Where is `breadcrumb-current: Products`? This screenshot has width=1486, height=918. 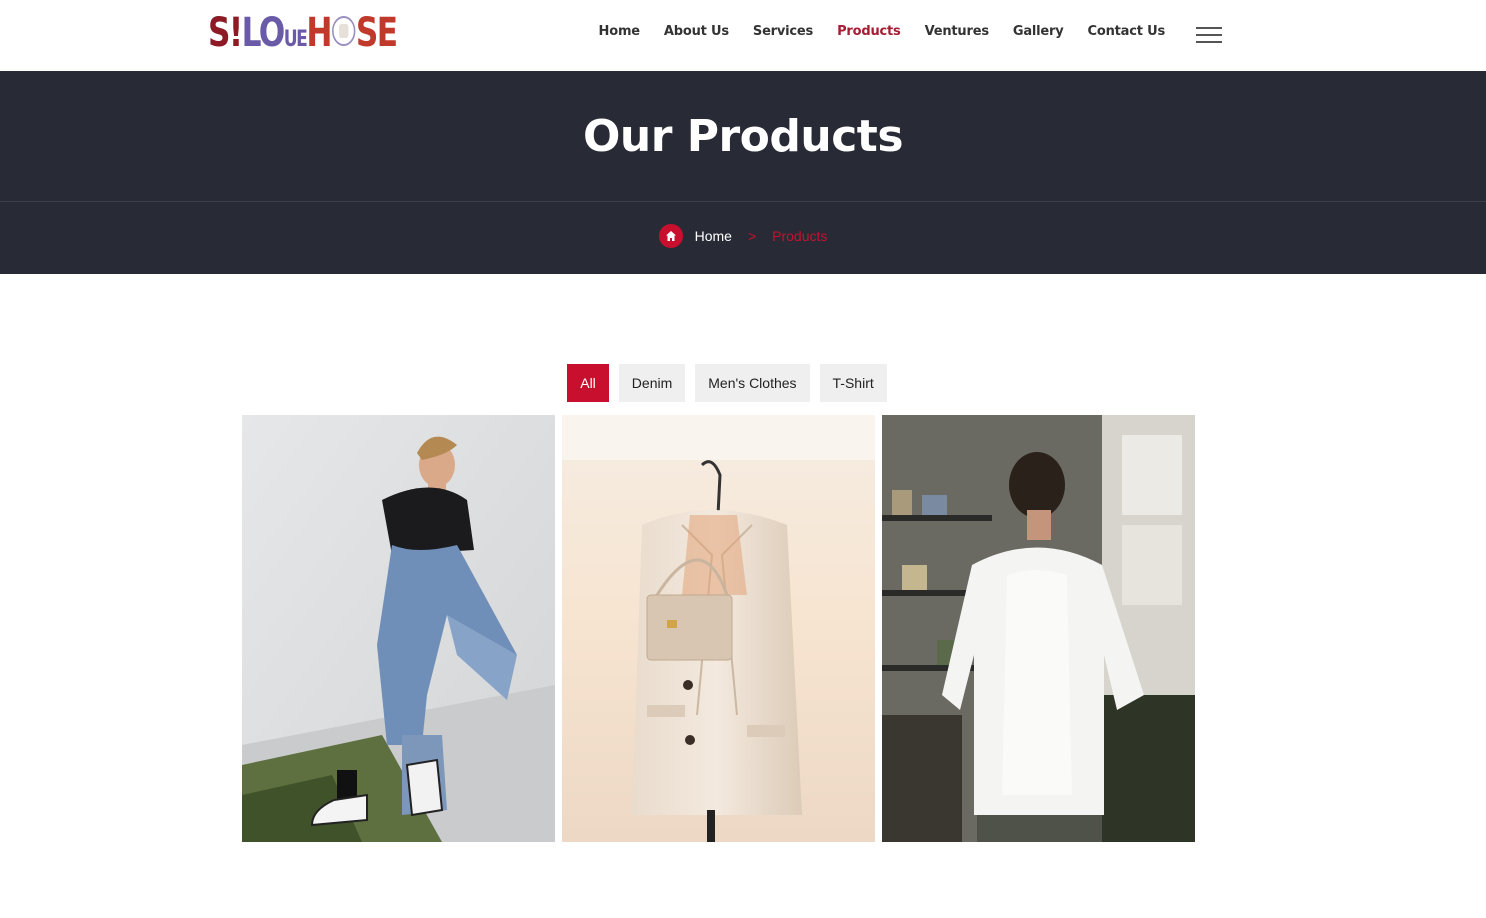
breadcrumb-current: Products is located at coordinates (800, 236).